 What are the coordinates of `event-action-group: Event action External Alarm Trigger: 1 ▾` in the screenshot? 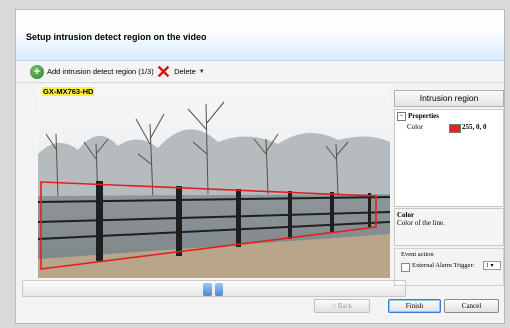 It's located at (449, 267).